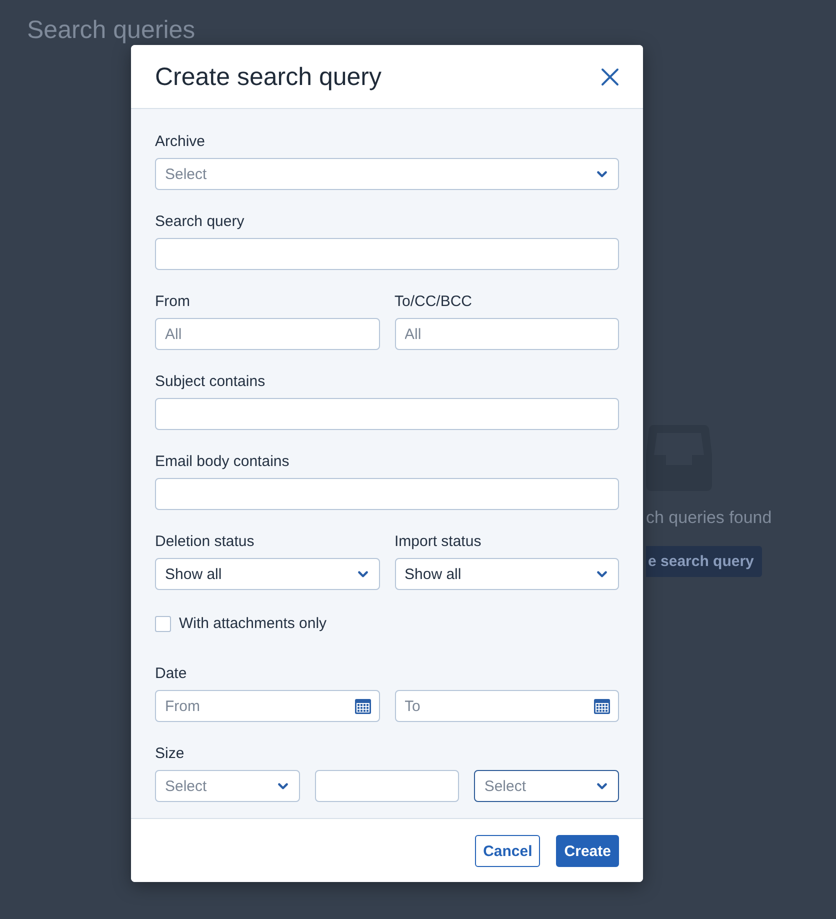 The width and height of the screenshot is (836, 919). I want to click on field-label: Archive, so click(180, 142).